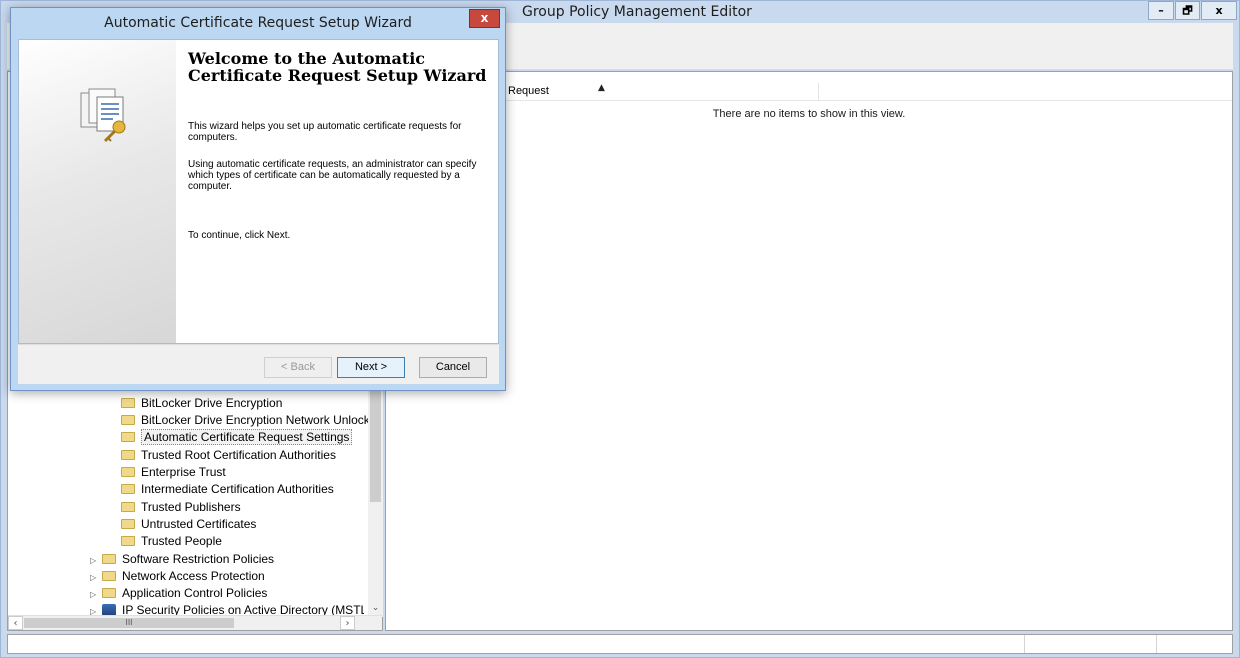 The width and height of the screenshot is (1240, 658). I want to click on tree-item: Intermediate Certification Authorities, so click(227, 489).